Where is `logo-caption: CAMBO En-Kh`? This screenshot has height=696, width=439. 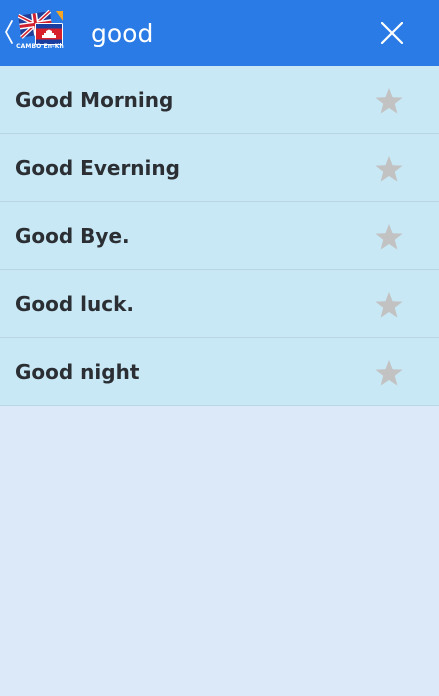 logo-caption: CAMBO En-Kh is located at coordinates (40, 46).